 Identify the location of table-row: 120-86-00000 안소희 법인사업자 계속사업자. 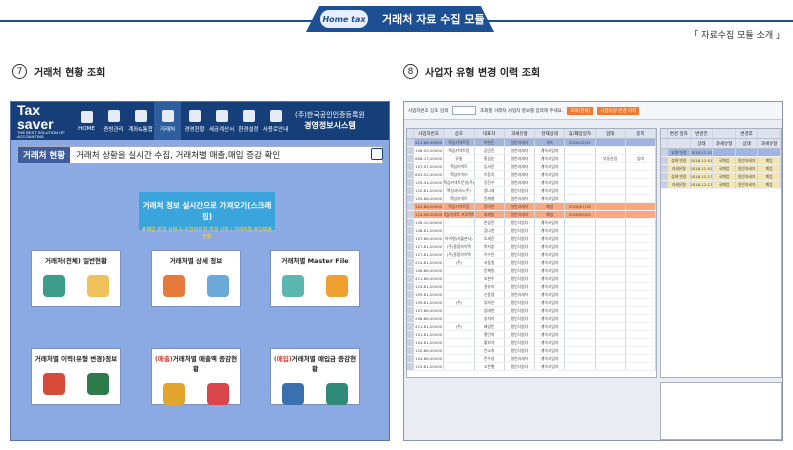
(531, 351).